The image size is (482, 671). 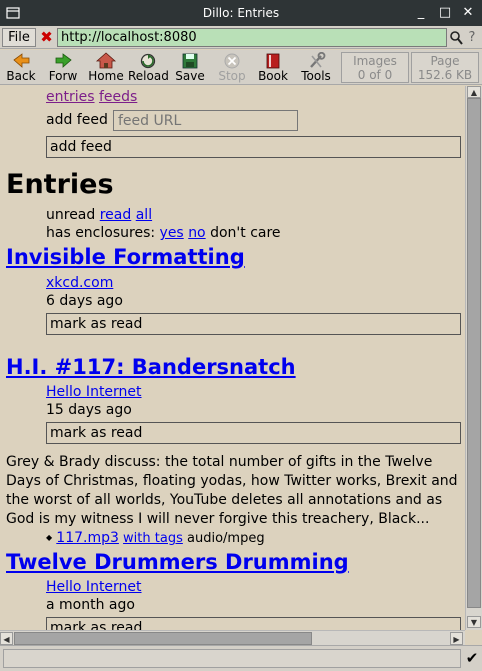 What do you see at coordinates (89, 410) in the screenshot?
I see `entry-age: 15 days ago` at bounding box center [89, 410].